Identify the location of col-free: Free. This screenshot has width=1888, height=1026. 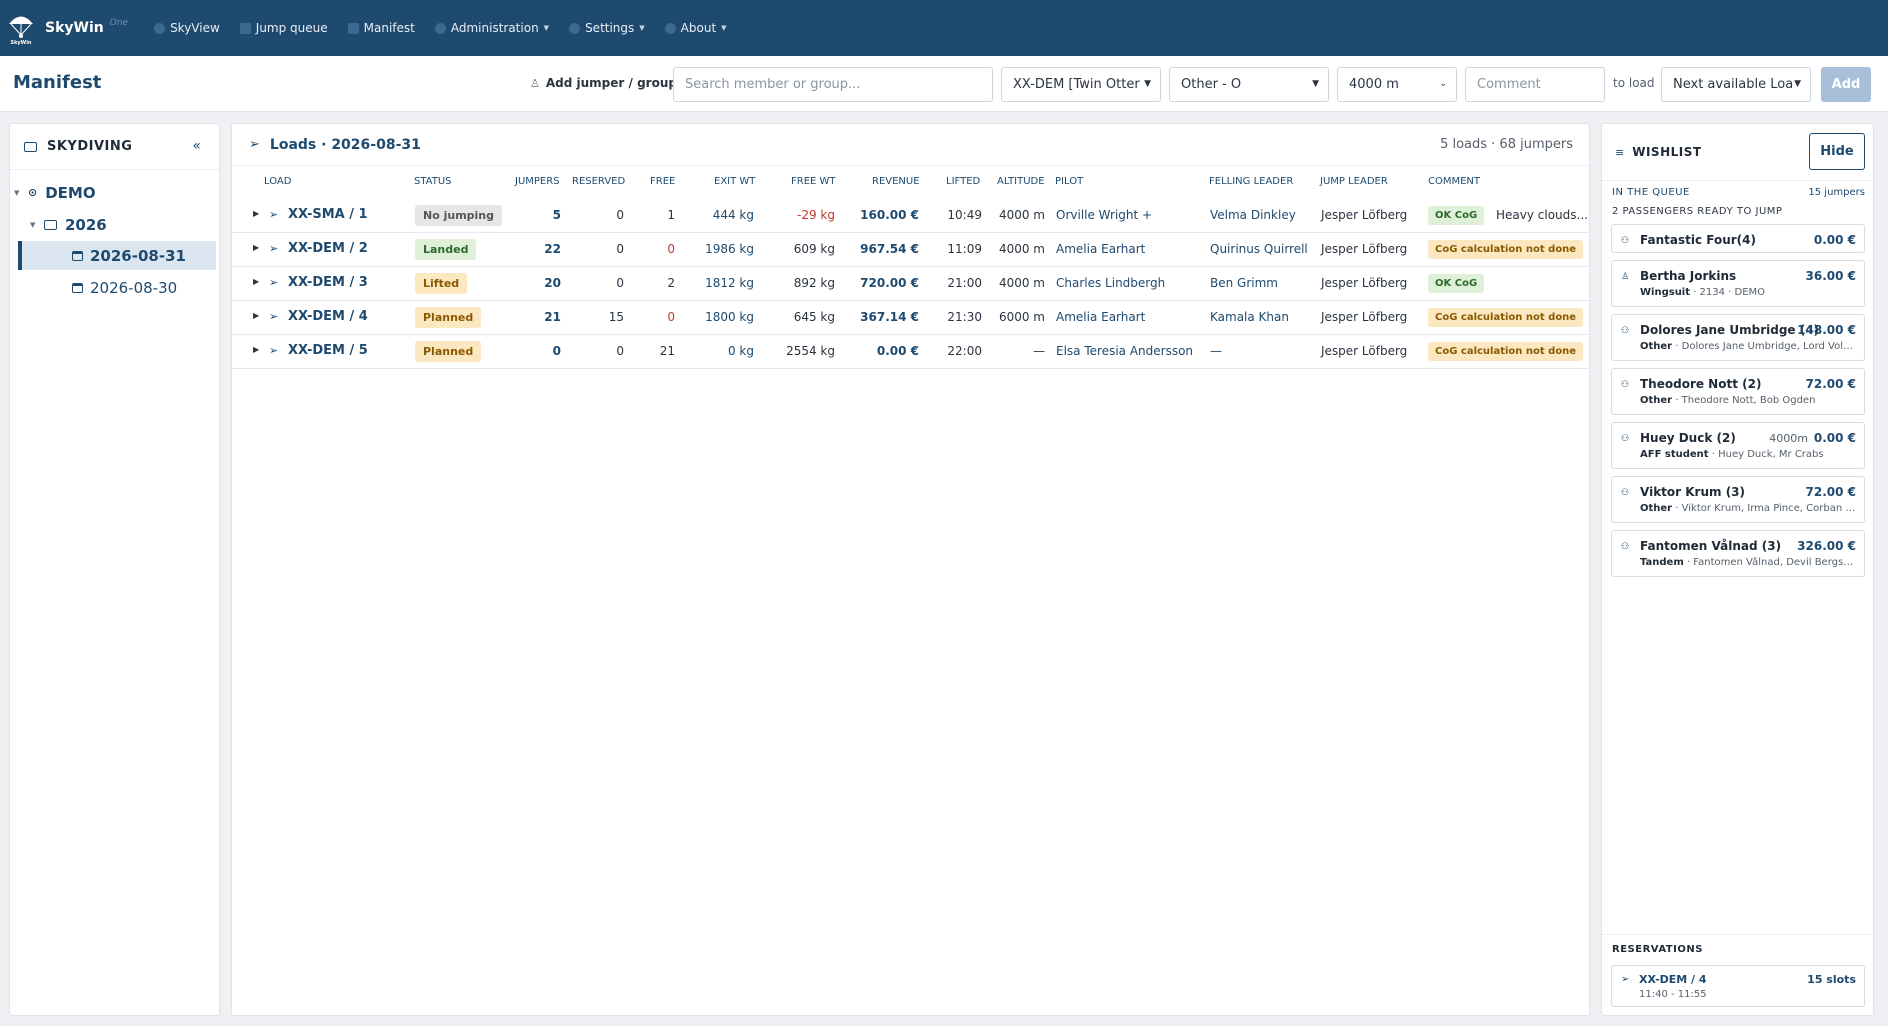
(662, 181).